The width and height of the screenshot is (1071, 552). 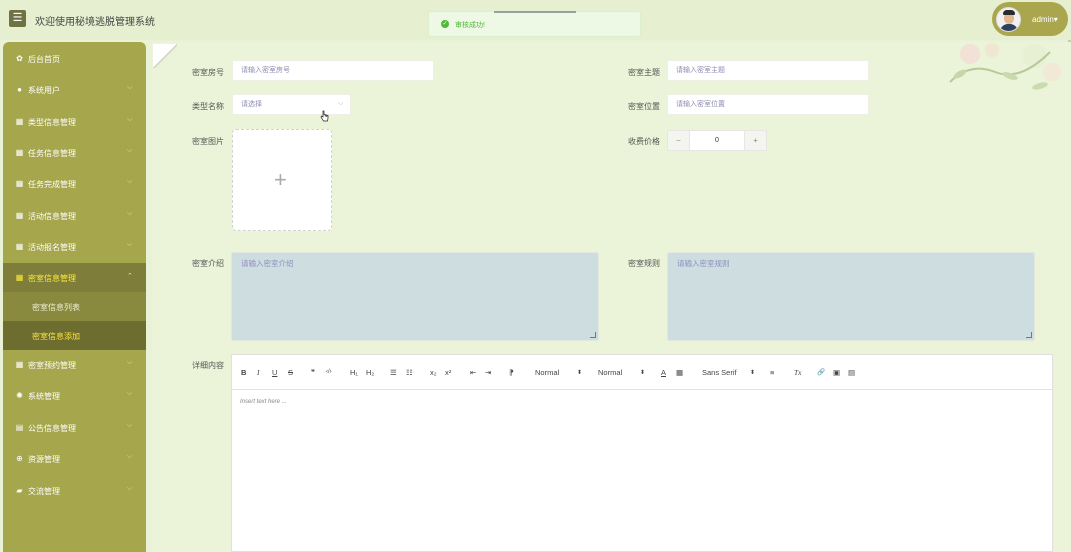 I want to click on font-select: Sans Serif, so click(x=719, y=372).